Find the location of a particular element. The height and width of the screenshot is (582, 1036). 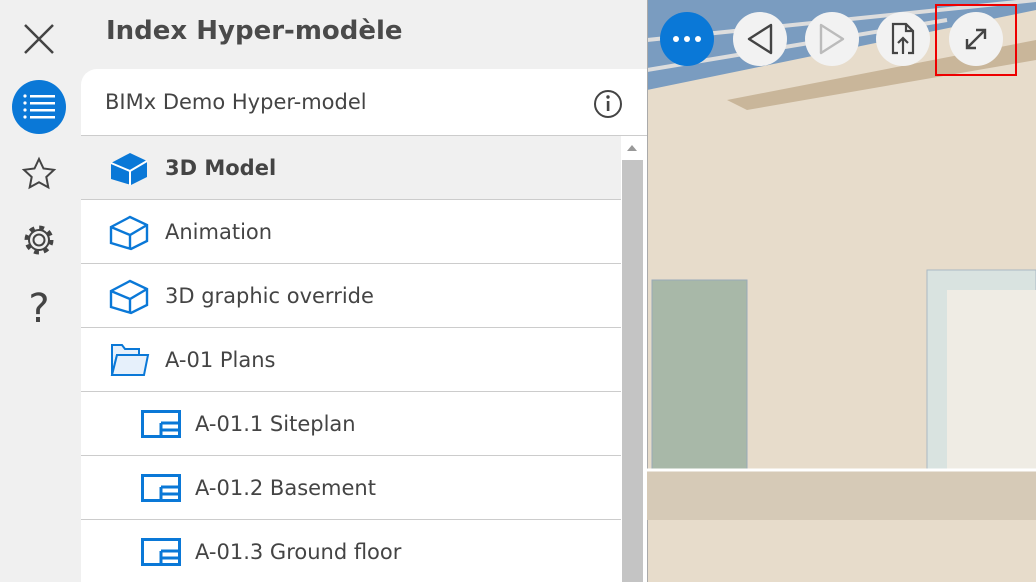

help-icon: ? is located at coordinates (39, 309).